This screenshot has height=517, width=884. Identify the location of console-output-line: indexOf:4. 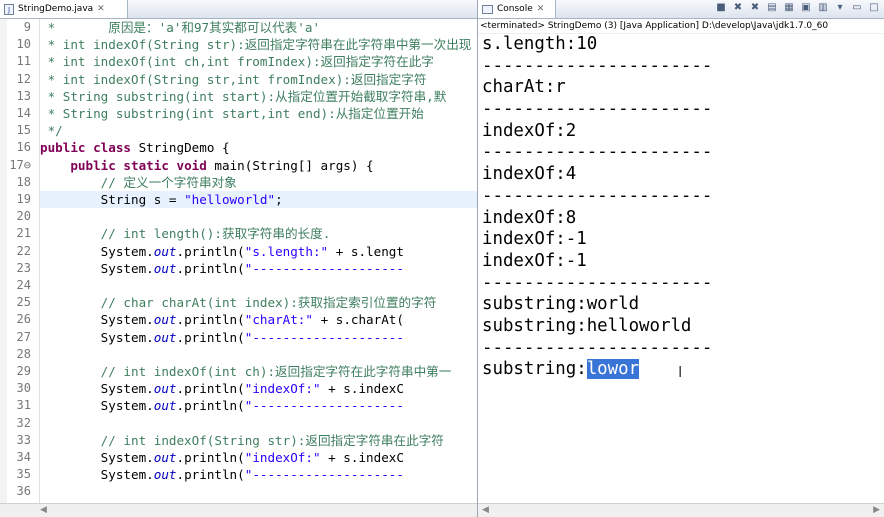
(529, 174).